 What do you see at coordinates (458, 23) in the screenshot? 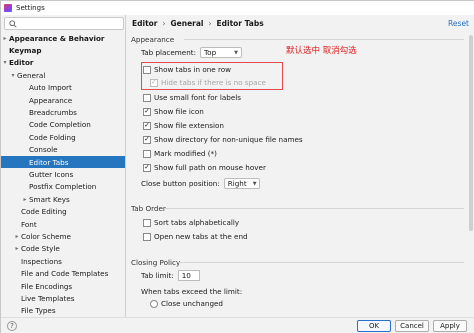
I see `reset-link: Reset` at bounding box center [458, 23].